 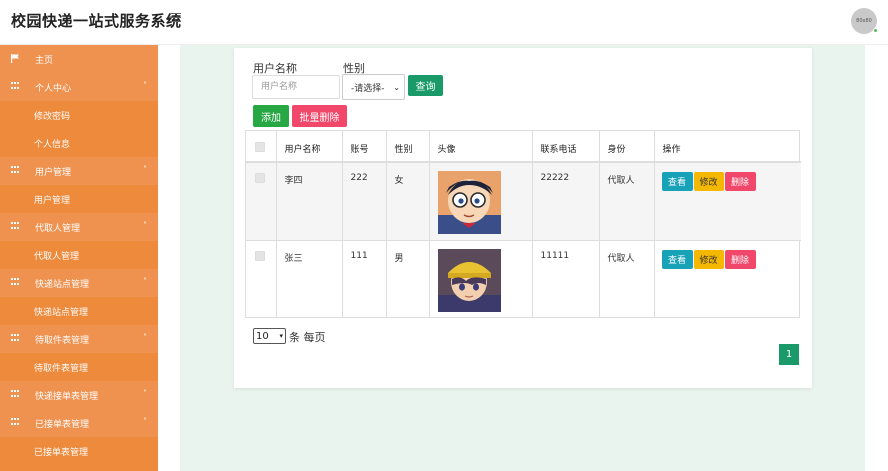 I want to click on sidebar-item-label: 个人信息, so click(x=52, y=144).